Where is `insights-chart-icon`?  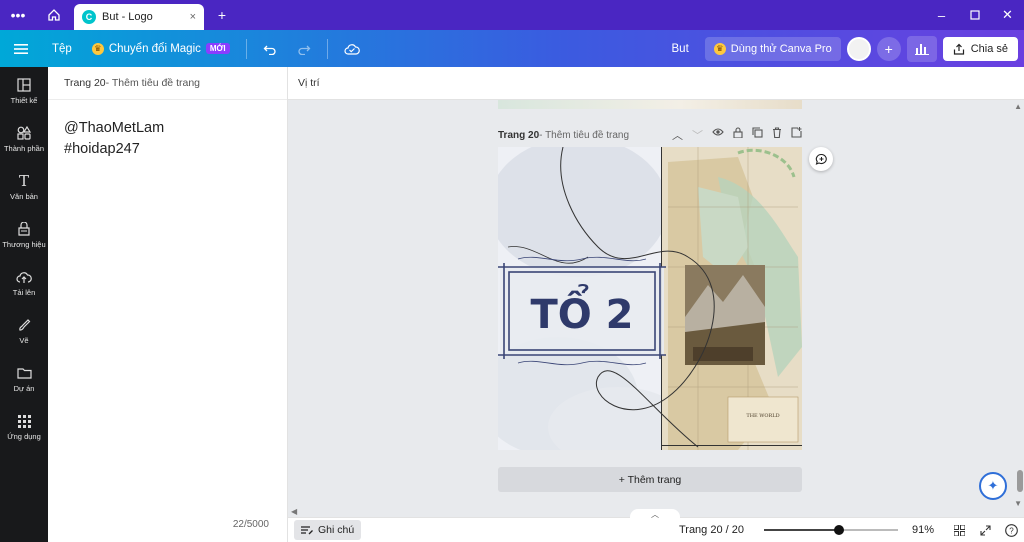
insights-chart-icon is located at coordinates (921, 48).